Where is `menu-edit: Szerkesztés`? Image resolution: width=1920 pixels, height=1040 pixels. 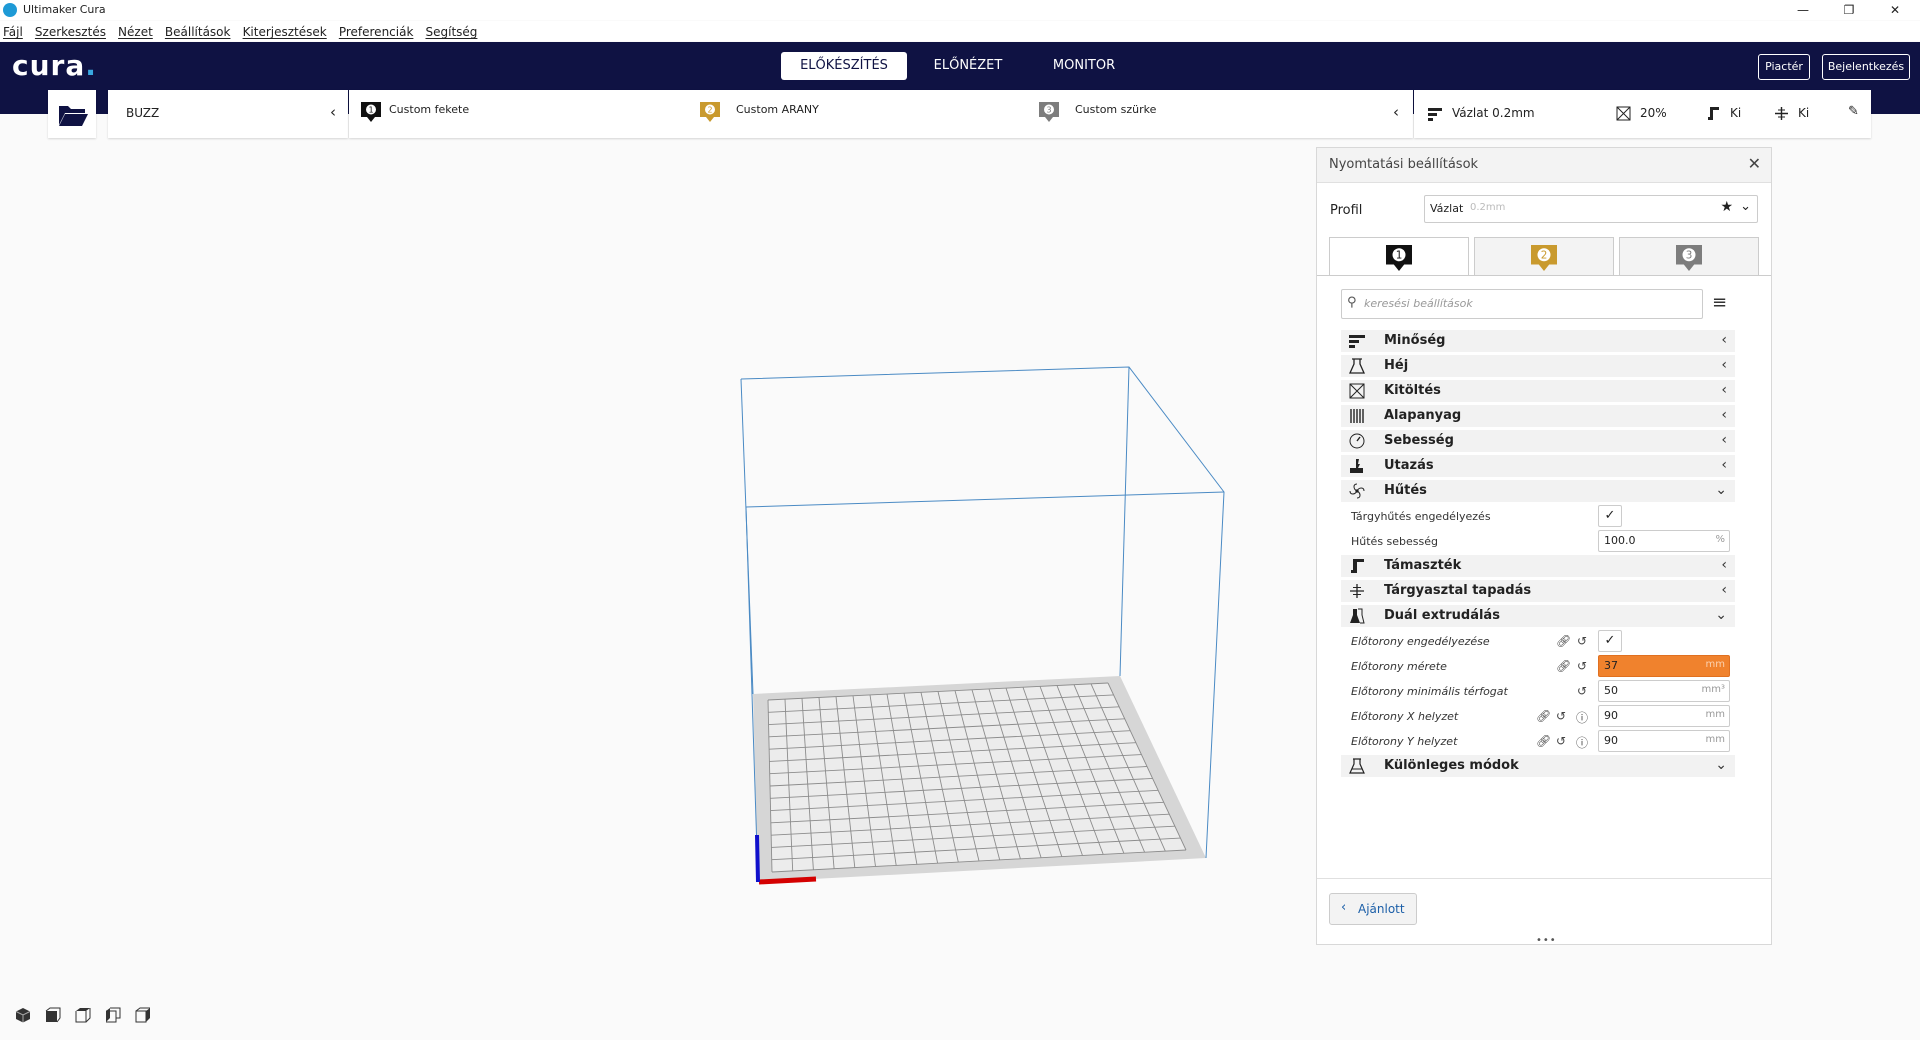 menu-edit: Szerkesztés is located at coordinates (70, 32).